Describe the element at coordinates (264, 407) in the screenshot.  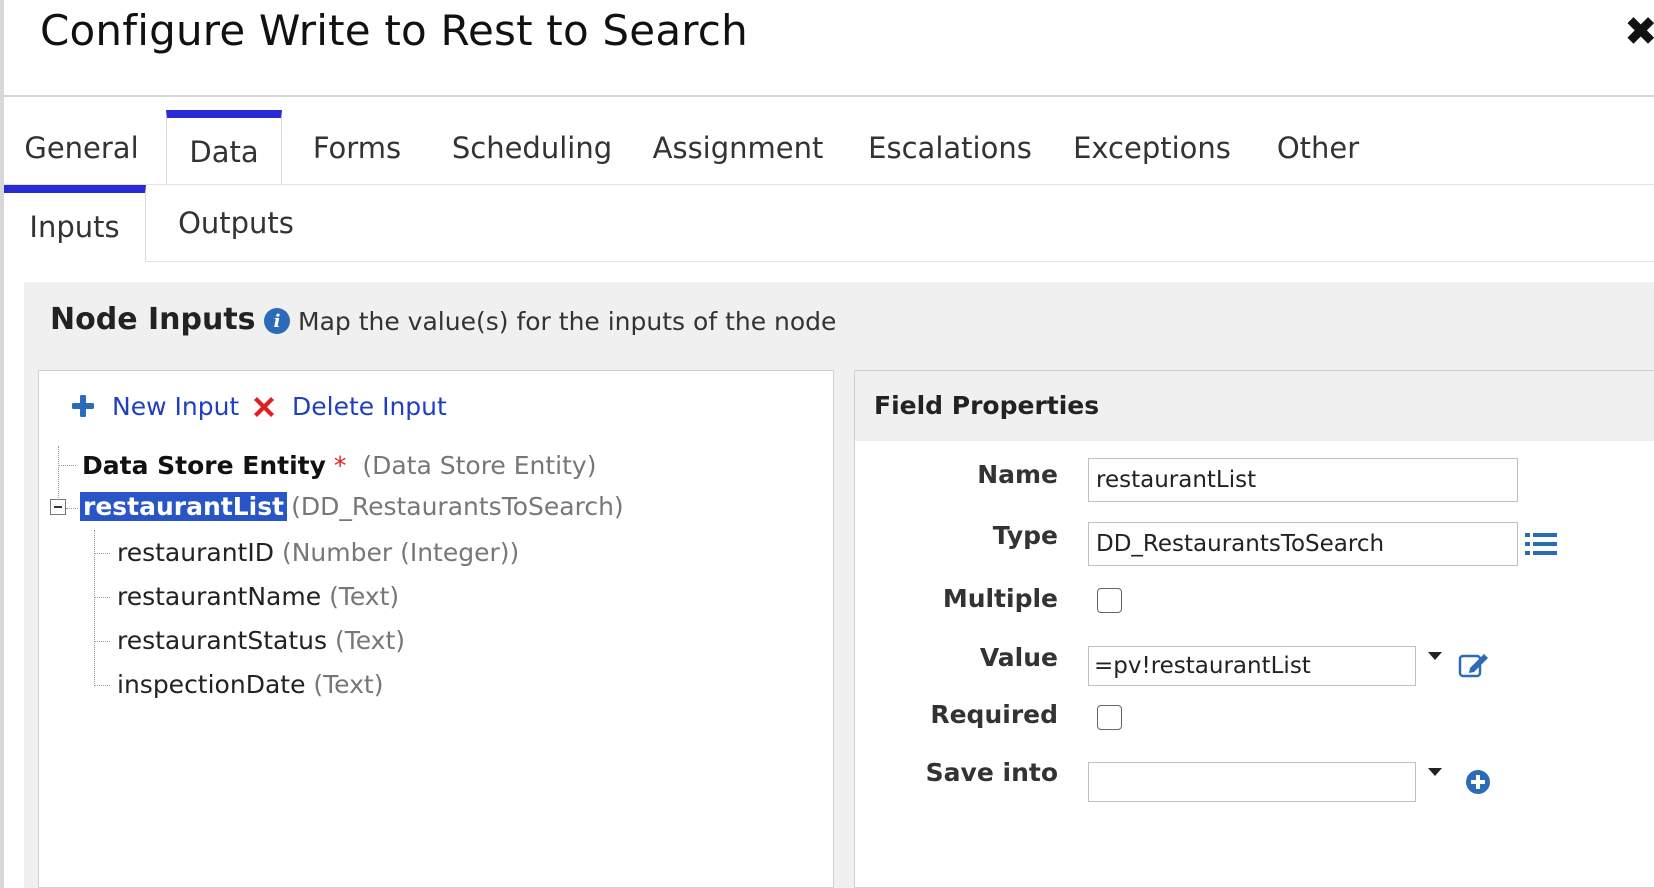
I see `delete-icon` at that location.